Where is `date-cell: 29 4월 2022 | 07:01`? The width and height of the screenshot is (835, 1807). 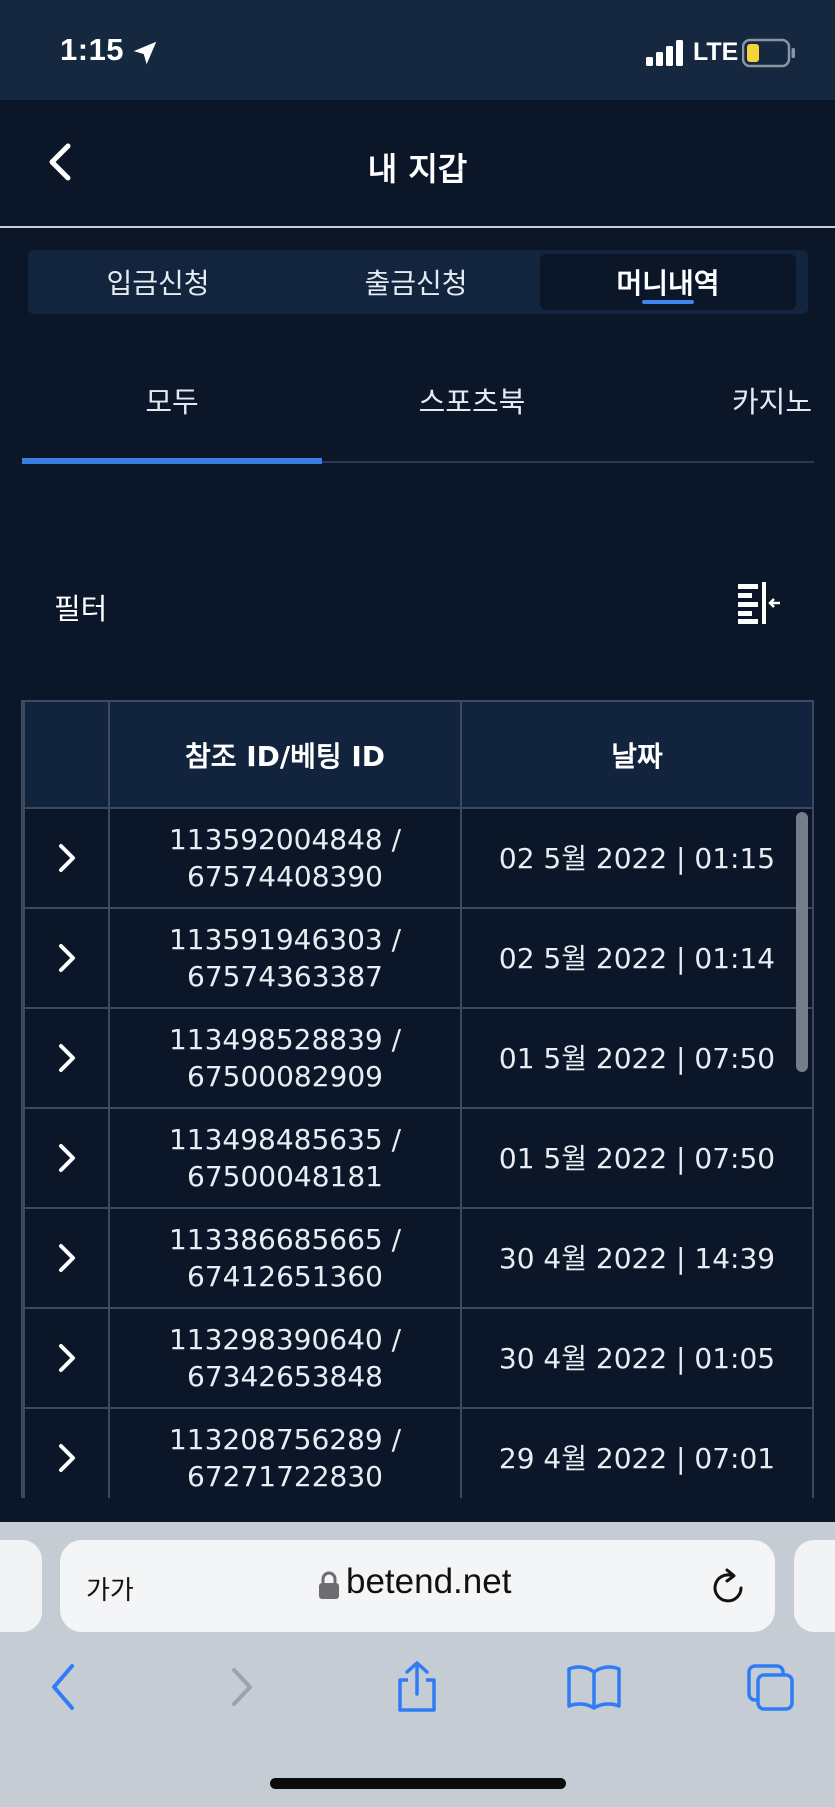 date-cell: 29 4월 2022 | 07:01 is located at coordinates (636, 1452).